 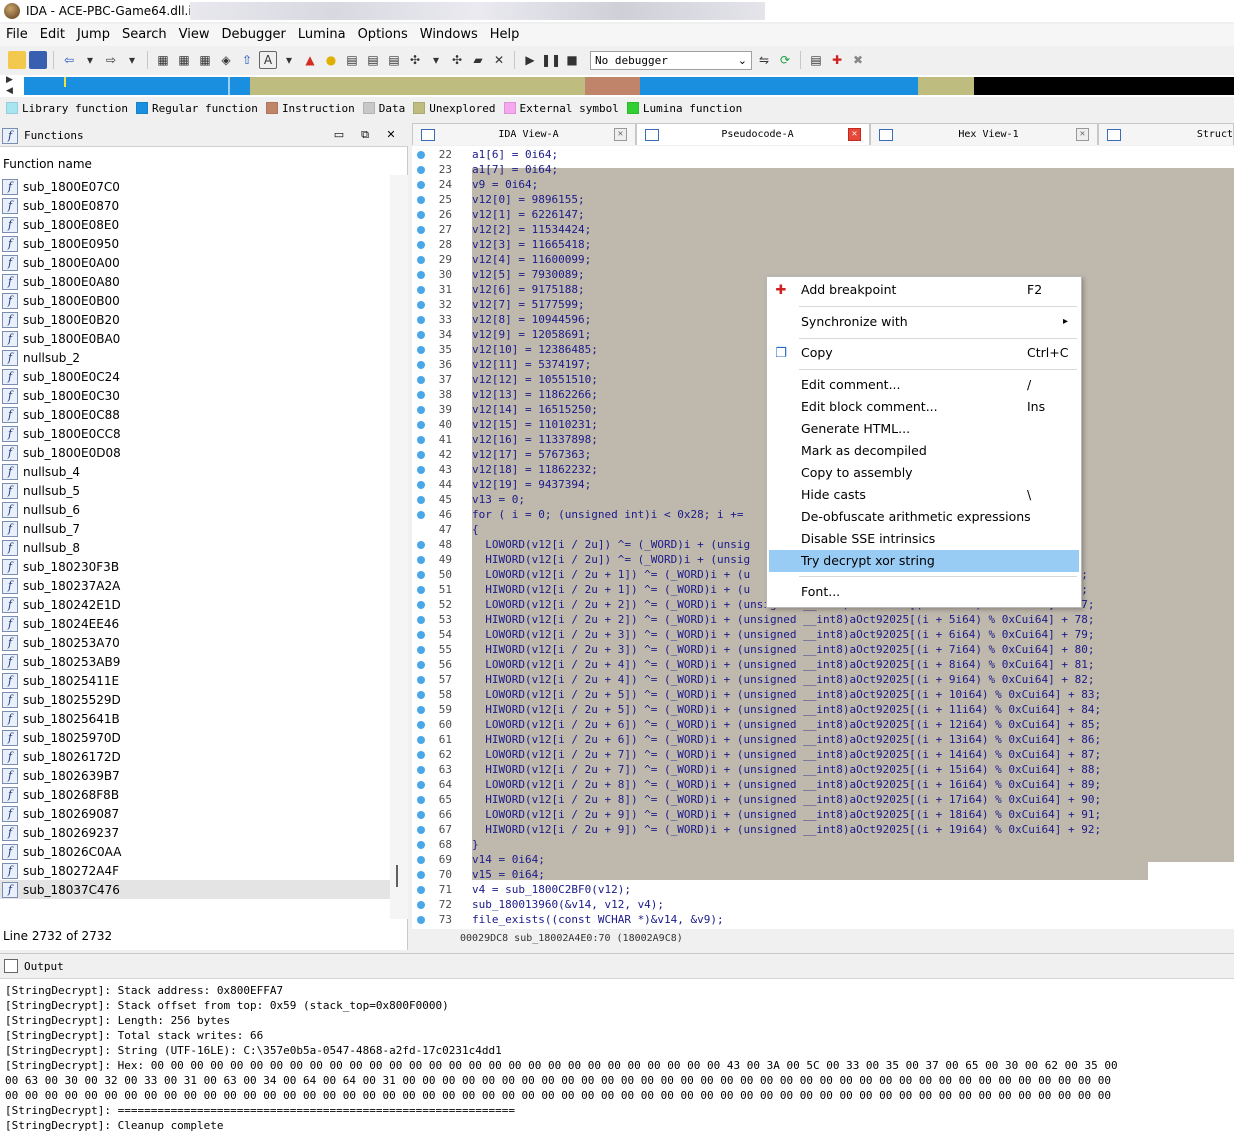 What do you see at coordinates (195, 756) in the screenshot?
I see `function-list-item: f sub_18026172D` at bounding box center [195, 756].